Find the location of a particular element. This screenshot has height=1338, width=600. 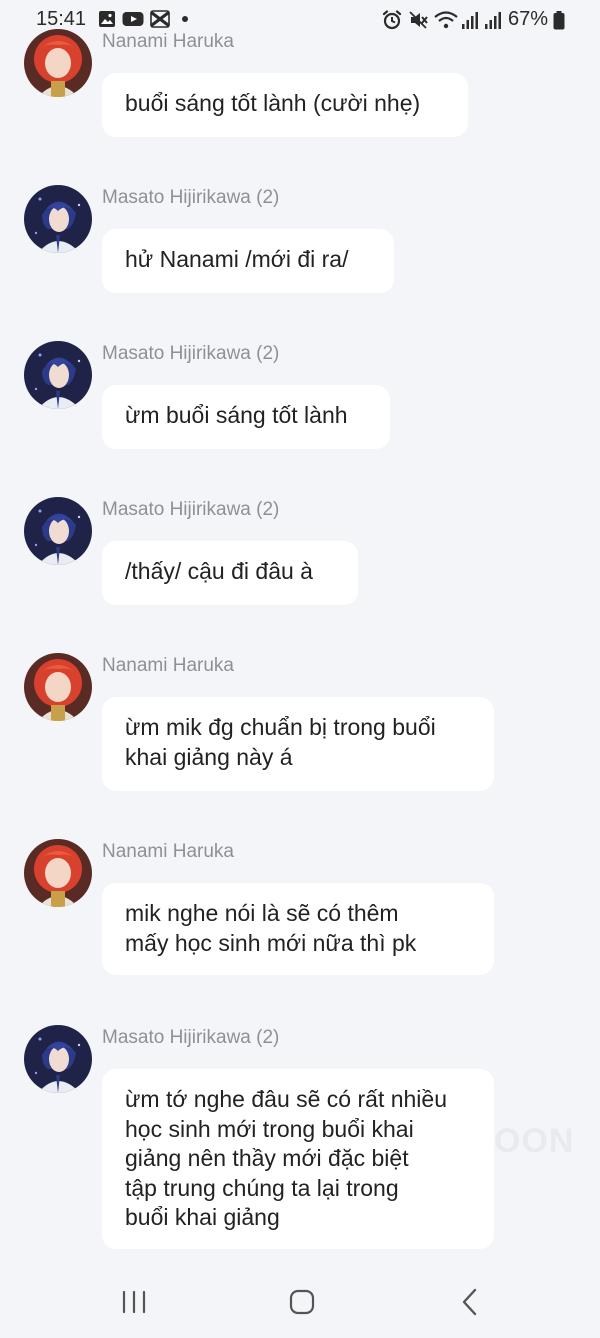

message-bubble: buổi sáng tốt lành (cười nhẹ) is located at coordinates (285, 105).